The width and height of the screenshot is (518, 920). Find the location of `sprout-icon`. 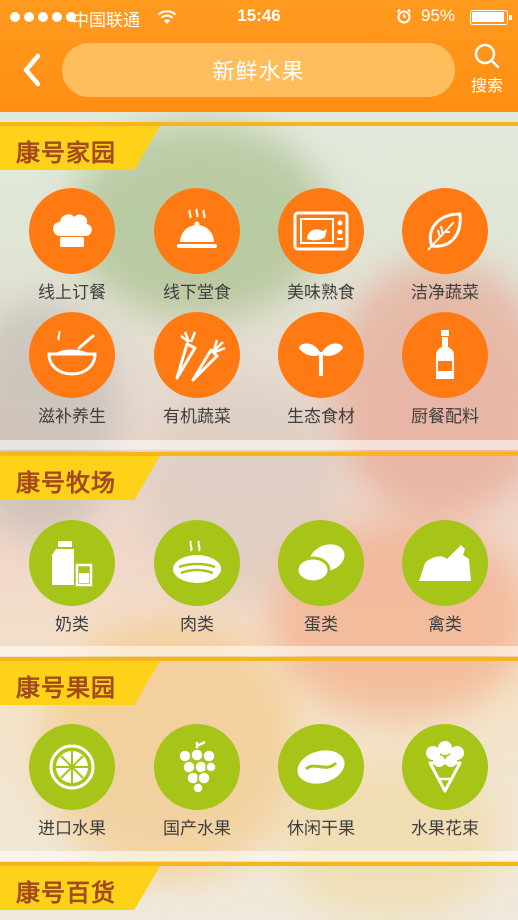

sprout-icon is located at coordinates (321, 359).